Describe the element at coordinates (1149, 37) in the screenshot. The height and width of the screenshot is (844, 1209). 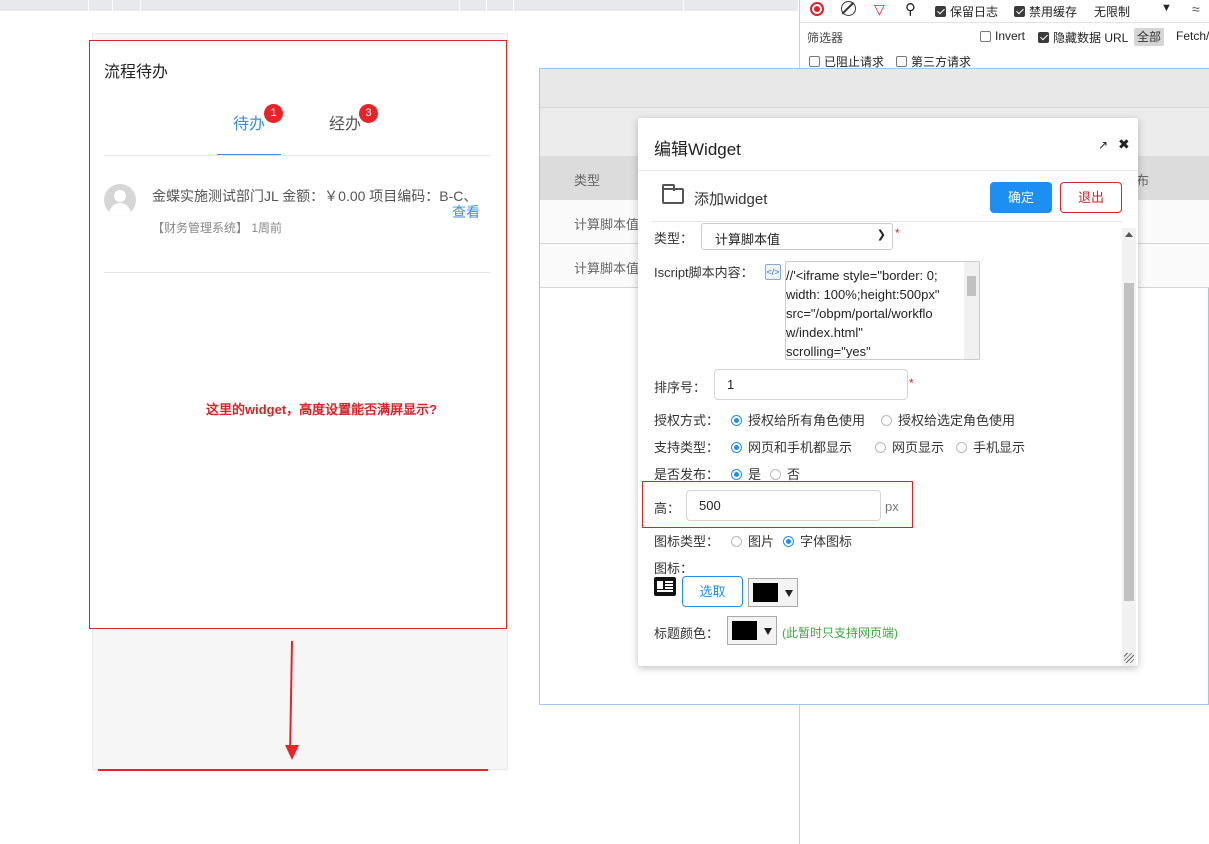
I see `filter-chip-all: 全部` at that location.